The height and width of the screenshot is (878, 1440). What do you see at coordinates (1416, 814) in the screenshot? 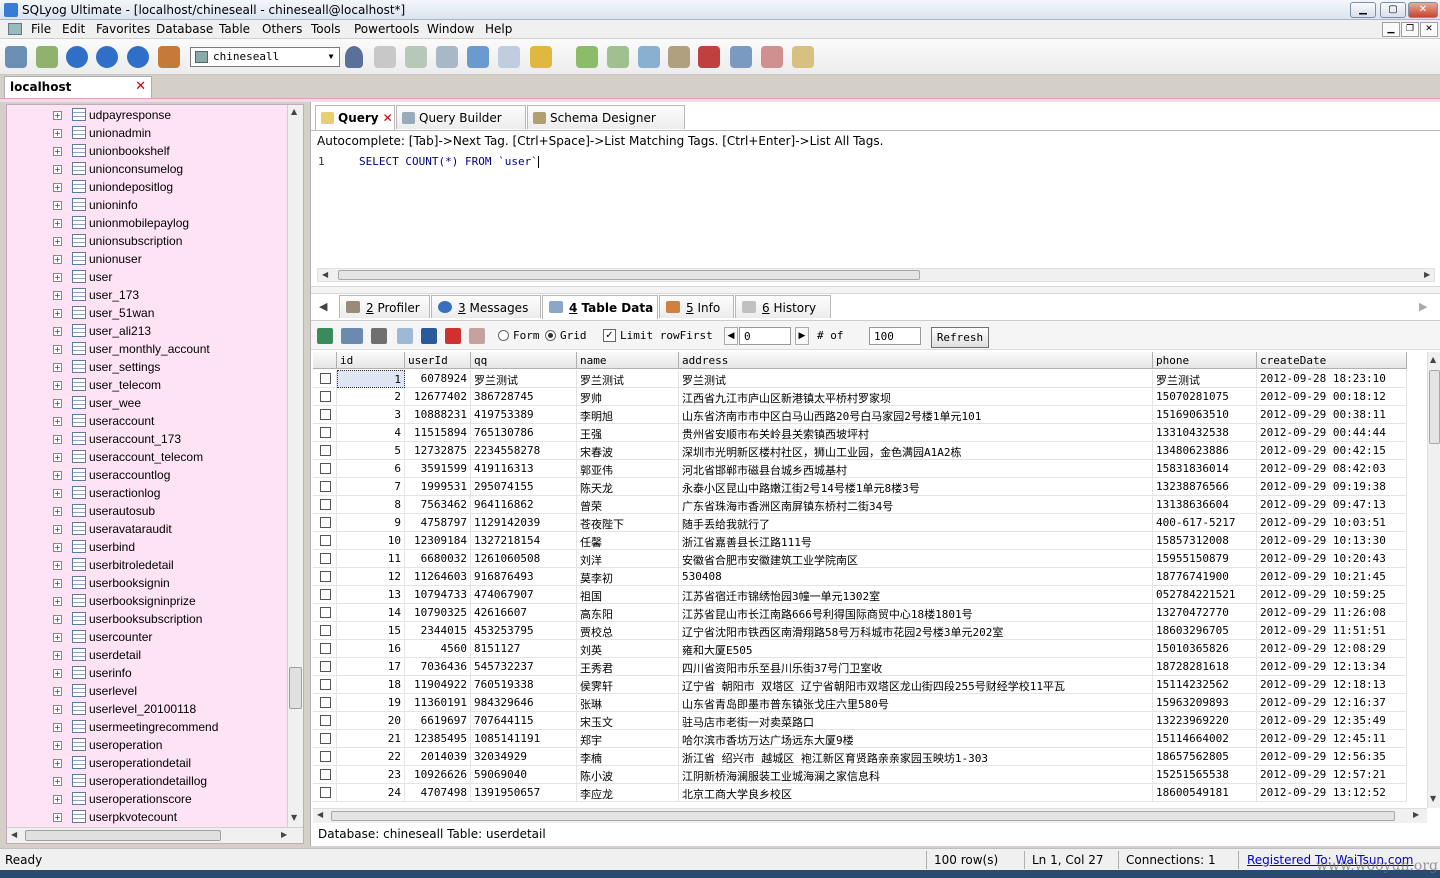
I see `scroll-right-icon: ▶` at bounding box center [1416, 814].